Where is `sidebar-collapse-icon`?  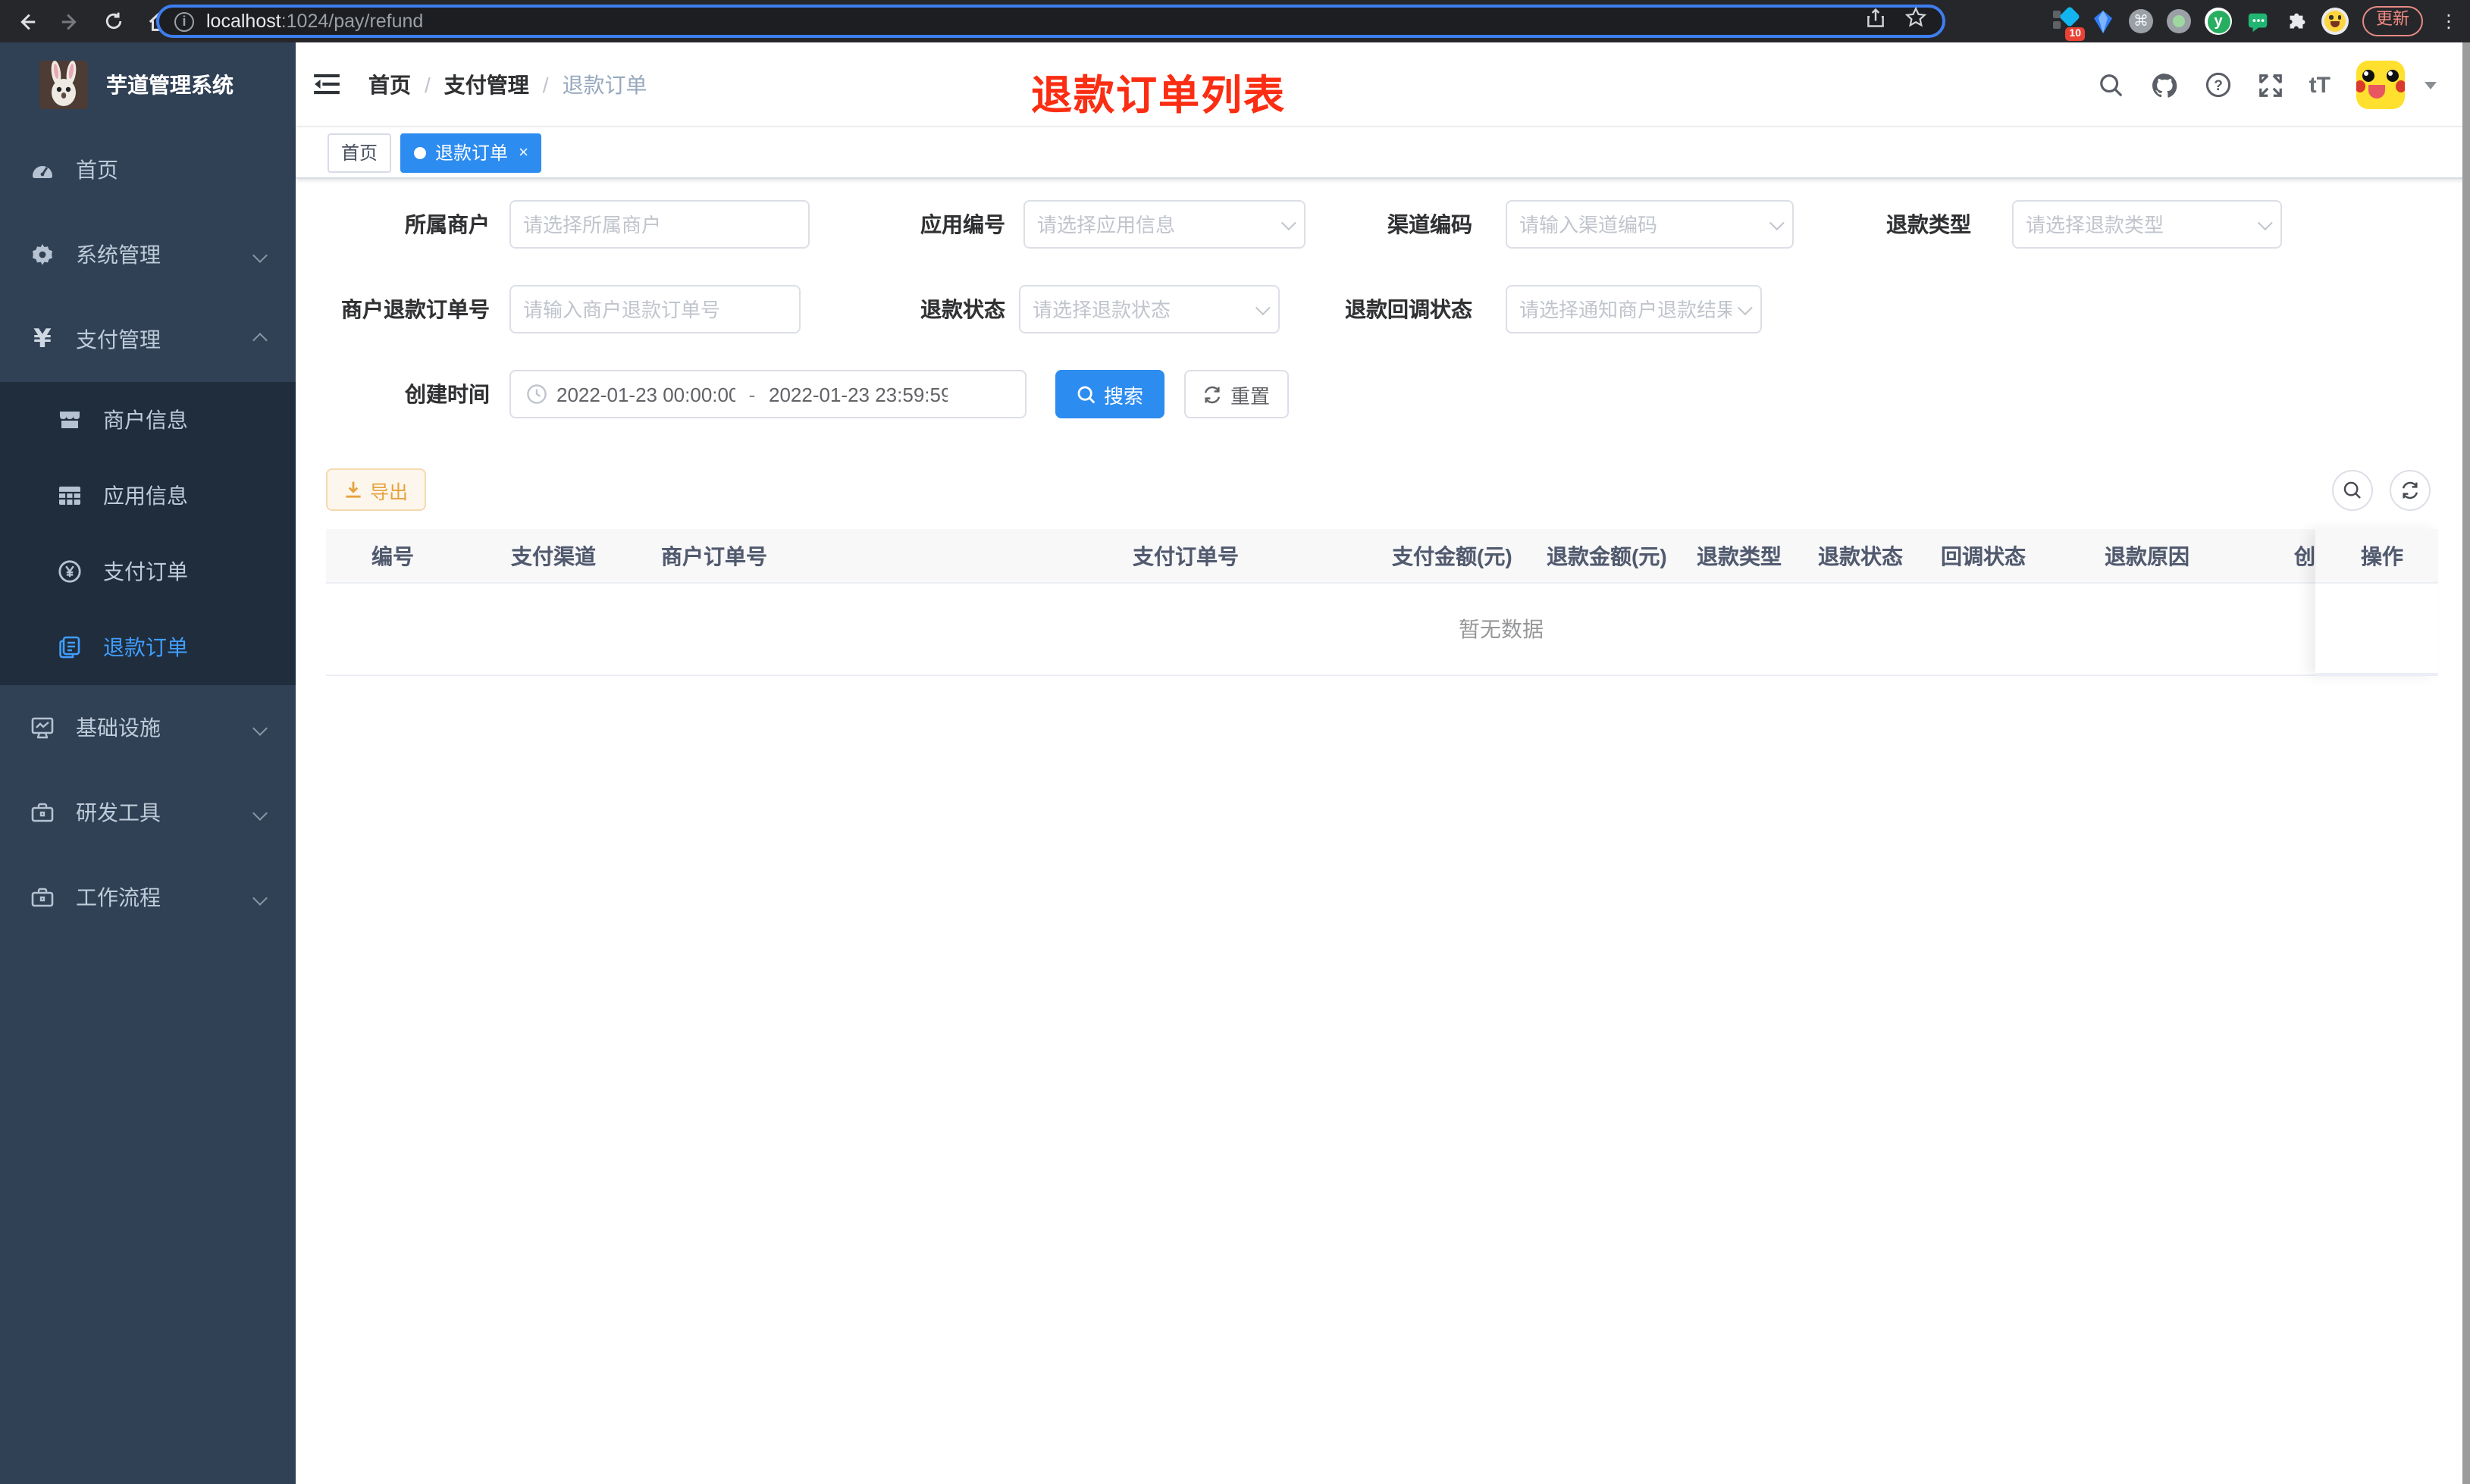
sidebar-collapse-icon is located at coordinates (326, 84).